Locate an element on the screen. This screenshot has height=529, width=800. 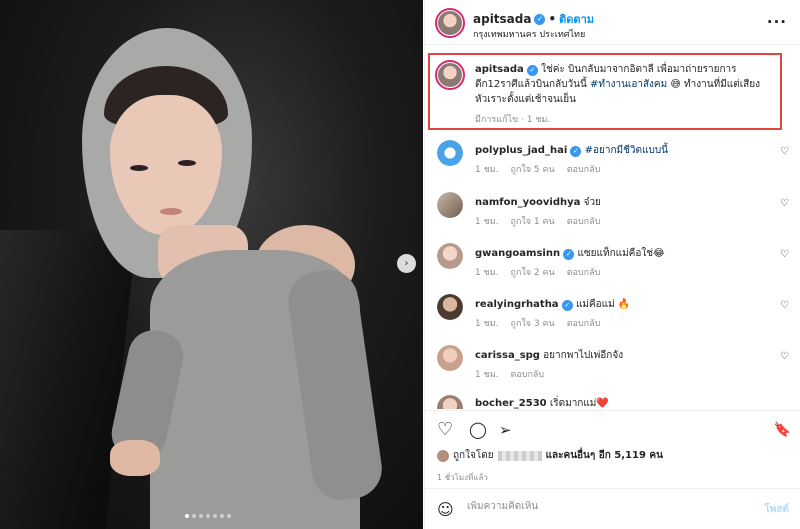
post-timestamp: 1 ชั่วโมงที่แล้ว is located at coordinates (462, 477).